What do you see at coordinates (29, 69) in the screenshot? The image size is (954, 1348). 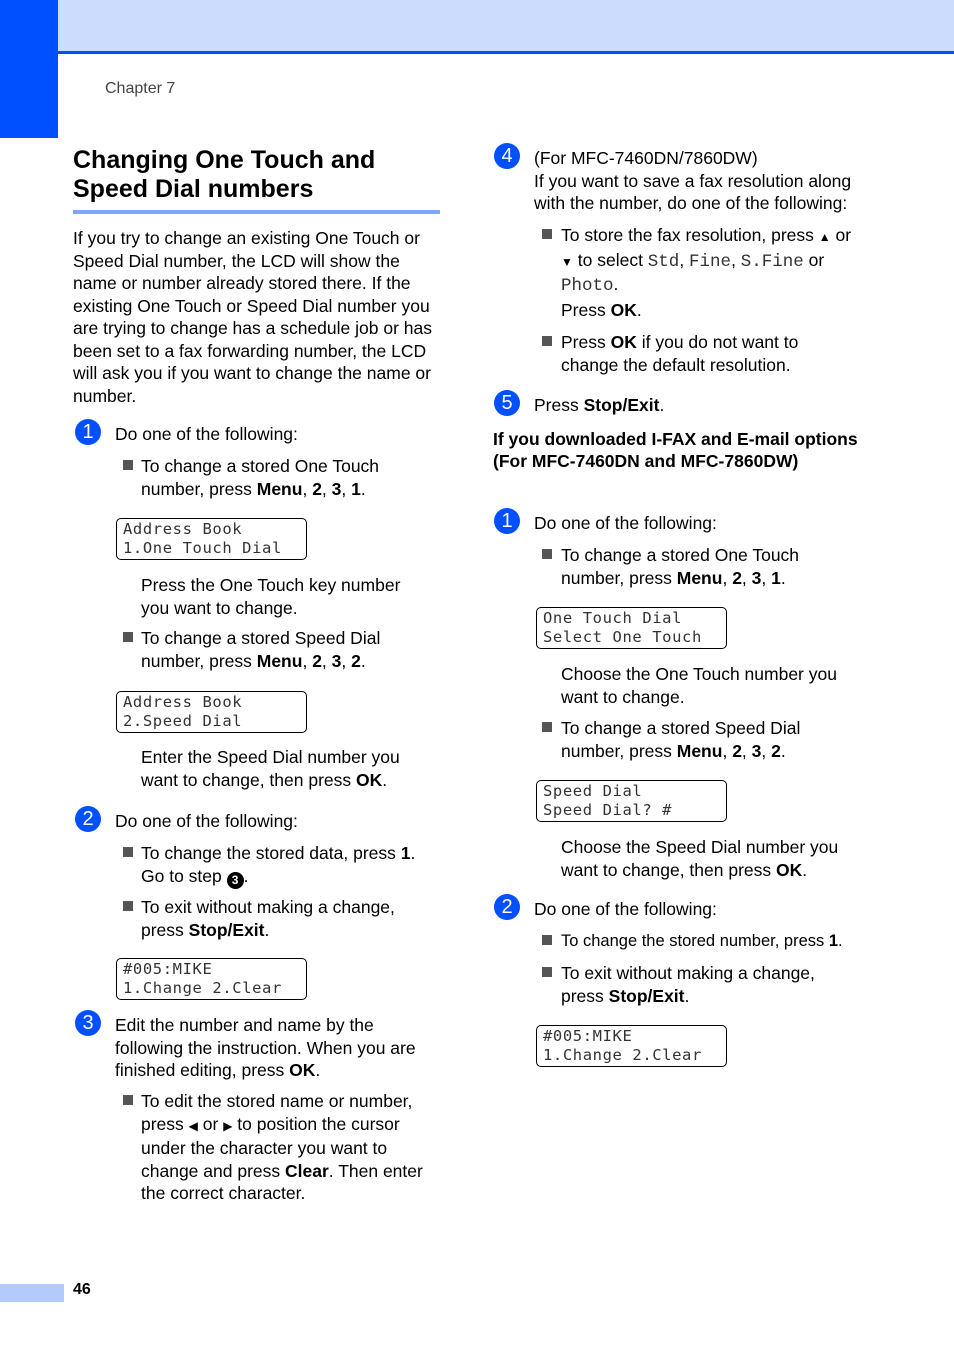 I see `chapter-tab` at bounding box center [29, 69].